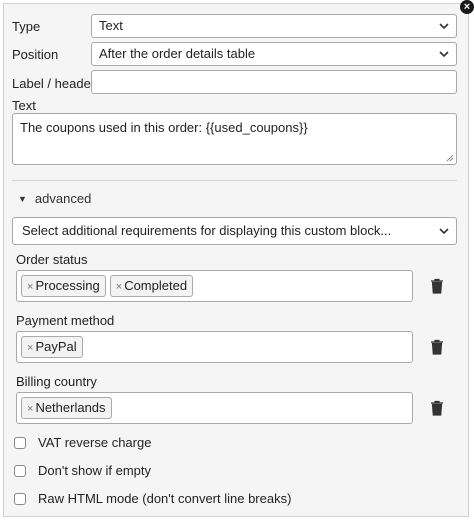  What do you see at coordinates (20, 471) in the screenshot?
I see `dont-show-if-empty-checkbox` at bounding box center [20, 471].